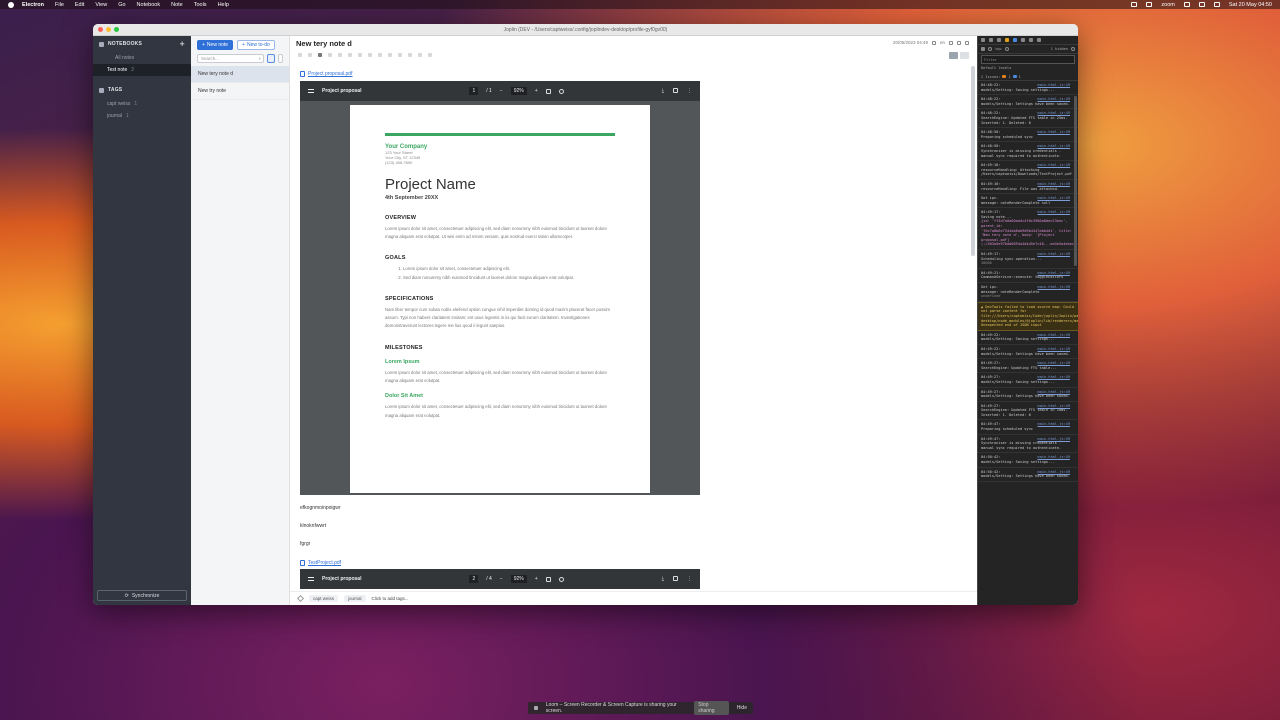 The image size is (1280, 720). Describe the element at coordinates (1023, 40) in the screenshot. I see `settings-icon` at that location.